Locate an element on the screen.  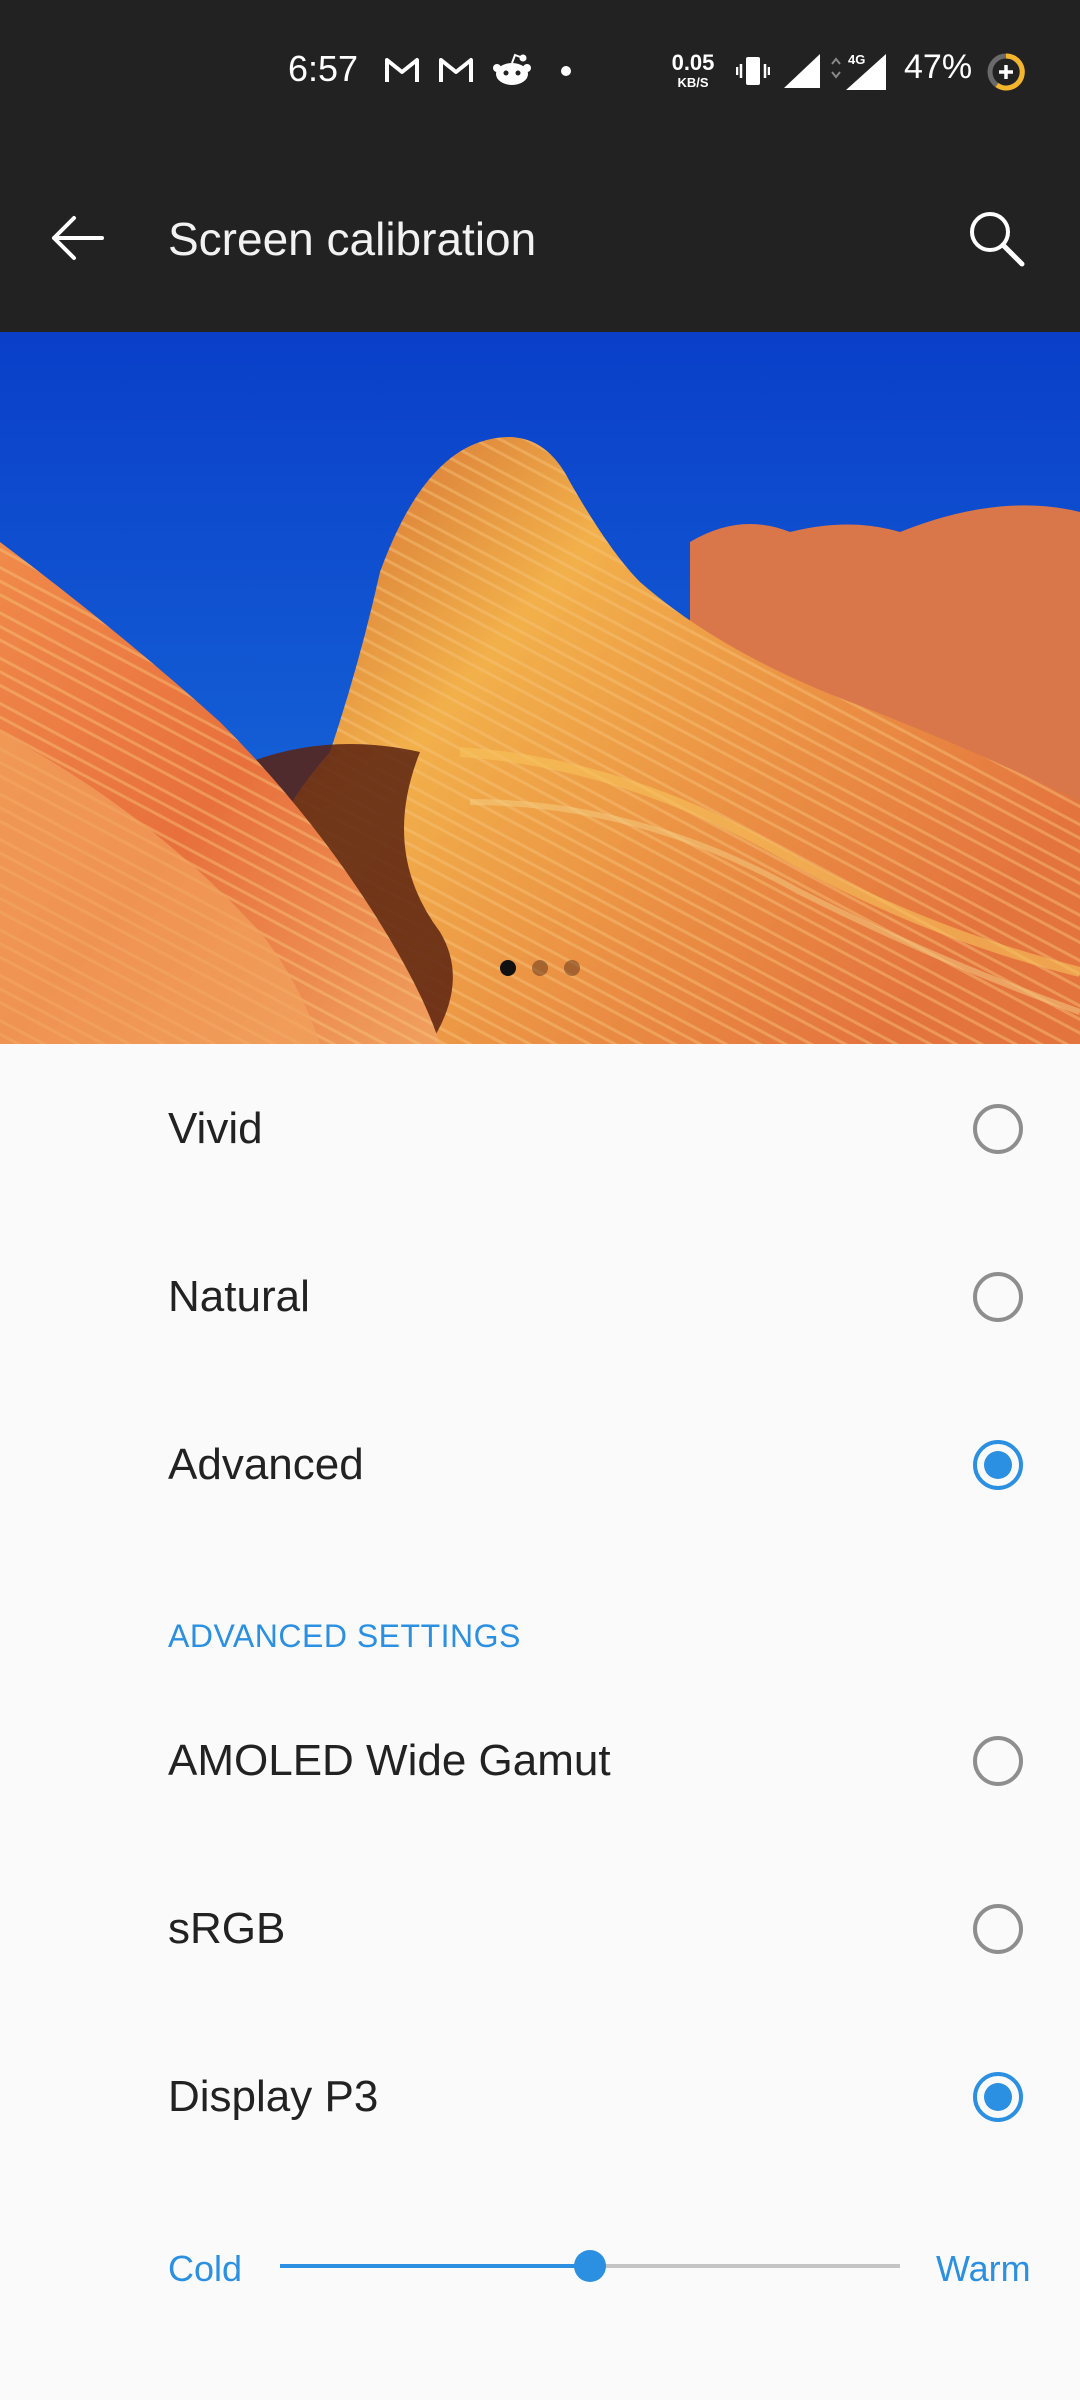
slider-thumb is located at coordinates (590, 2266).